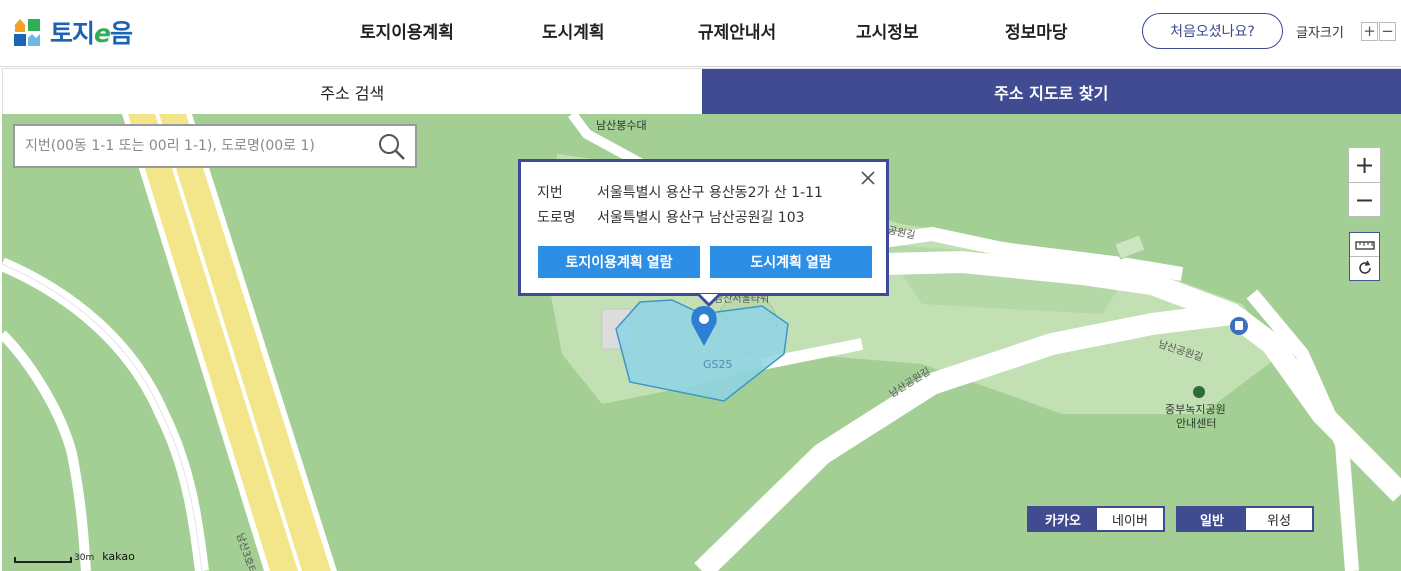  I want to click on kakao-logo: kakao, so click(118, 556).